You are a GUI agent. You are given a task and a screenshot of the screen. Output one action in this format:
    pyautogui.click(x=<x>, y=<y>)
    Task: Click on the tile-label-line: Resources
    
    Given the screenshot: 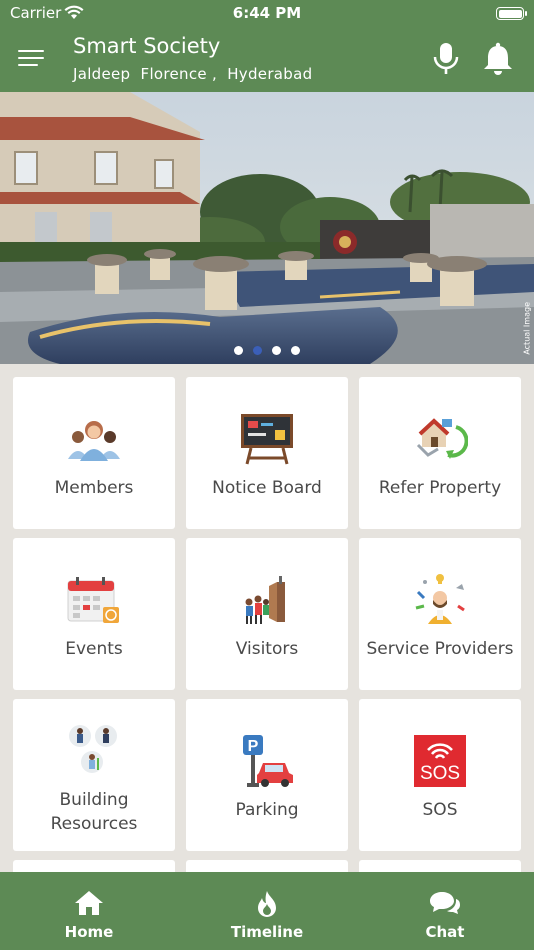 What is the action you would take?
    pyautogui.click(x=94, y=824)
    